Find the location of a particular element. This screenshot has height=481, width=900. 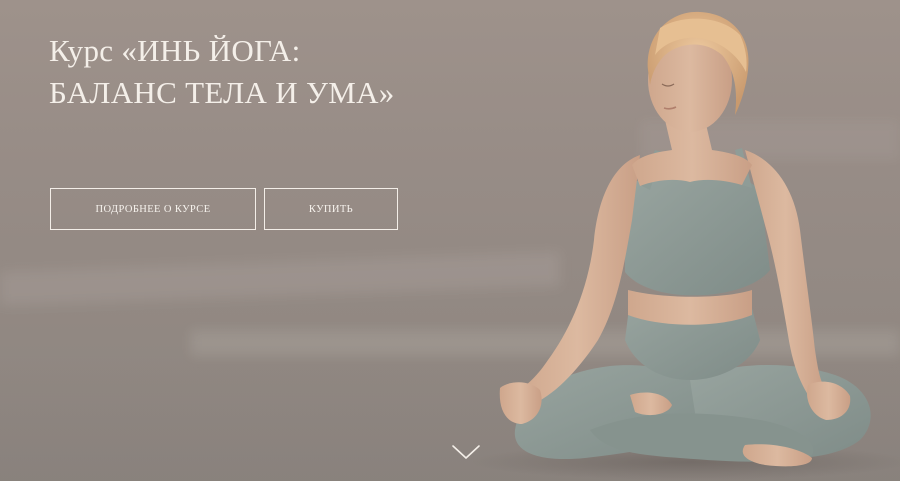

buy-button: КУПИТЬ is located at coordinates (331, 209).